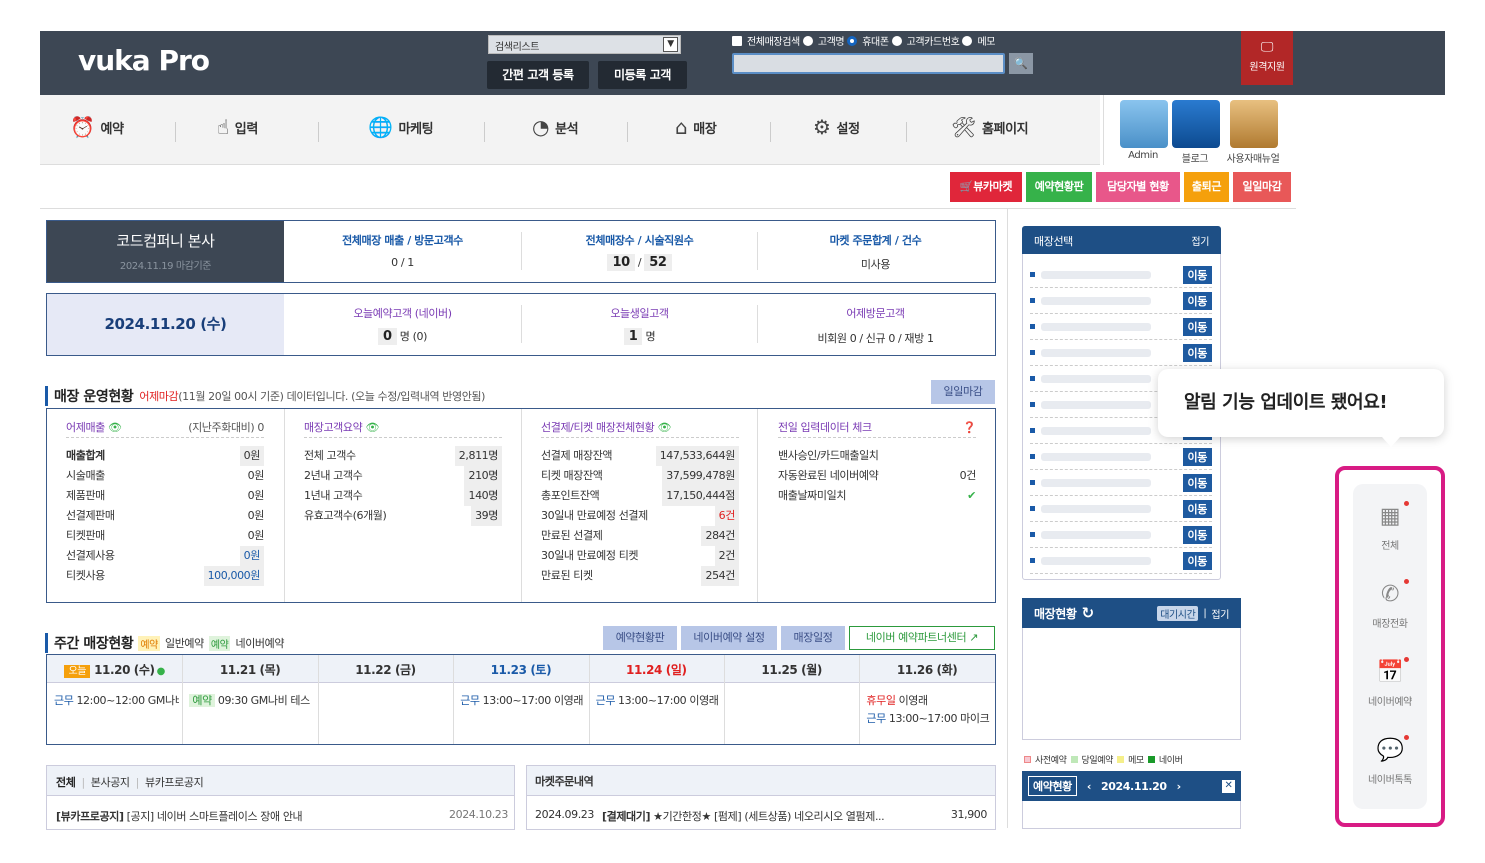 Image resolution: width=1485 pixels, height=863 pixels. Describe the element at coordinates (640, 638) in the screenshot. I see `reservation-board-small-button: 예약현황판` at that location.